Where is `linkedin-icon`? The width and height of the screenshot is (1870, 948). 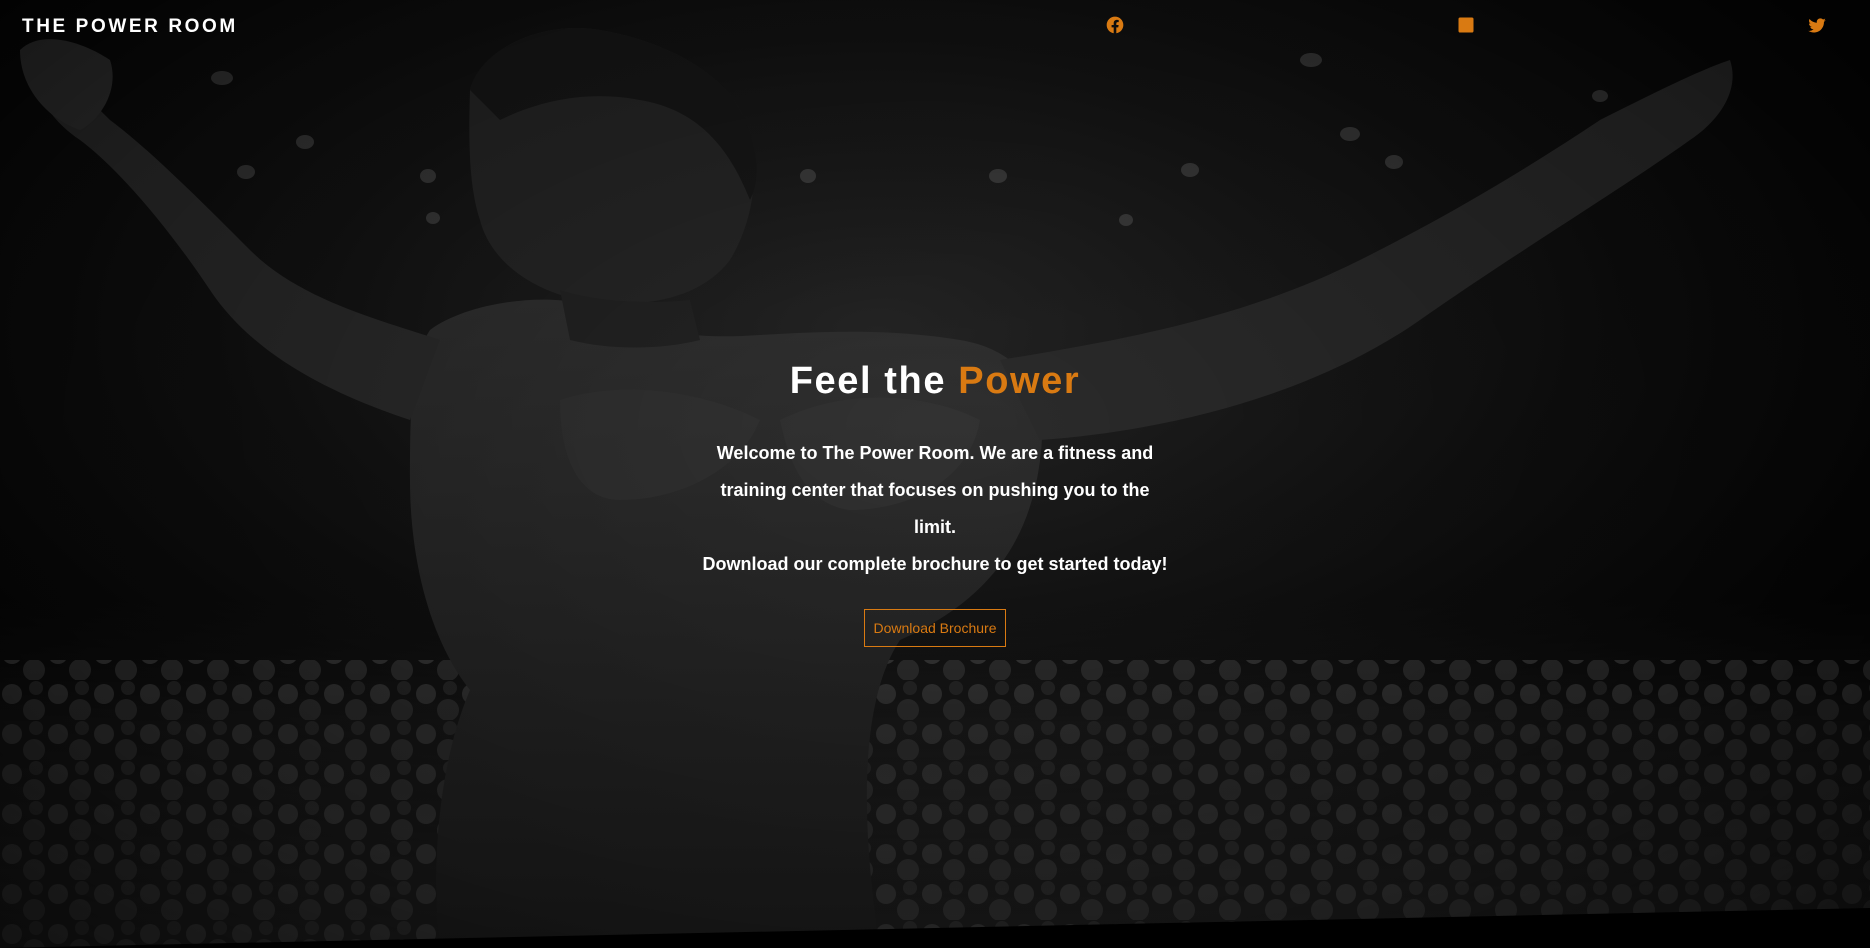 linkedin-icon is located at coordinates (1466, 25).